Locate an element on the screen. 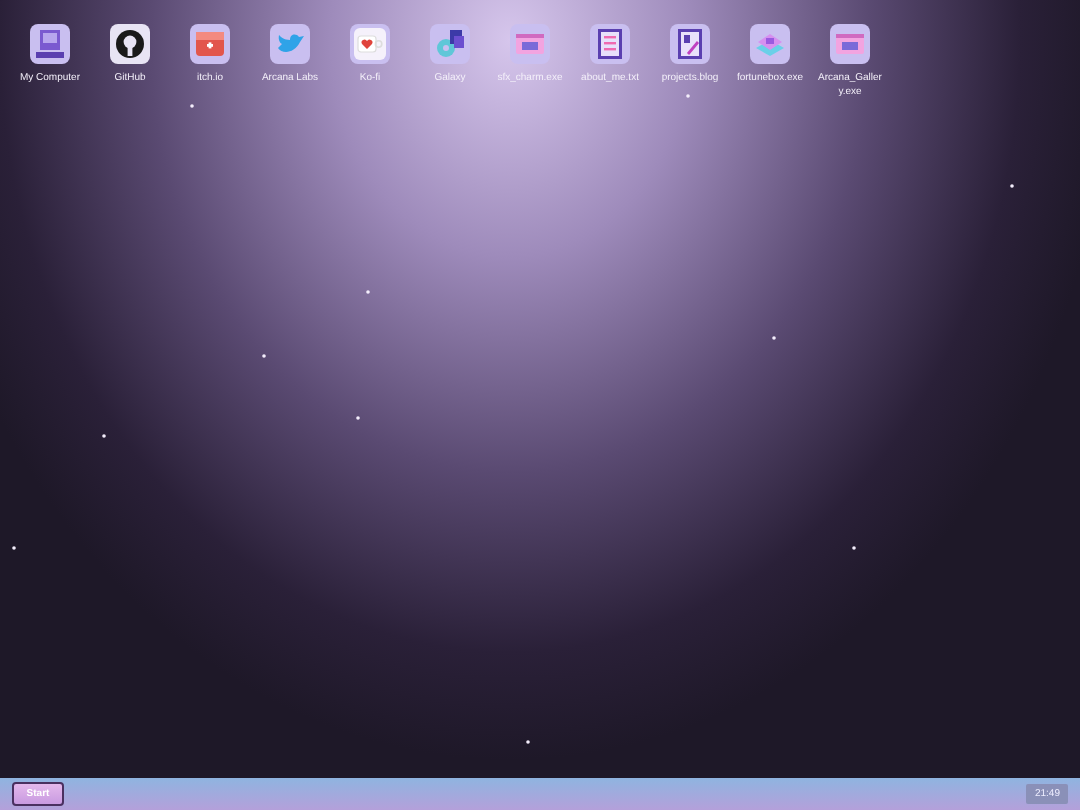 The image size is (1080, 810). box-icon is located at coordinates (770, 44).